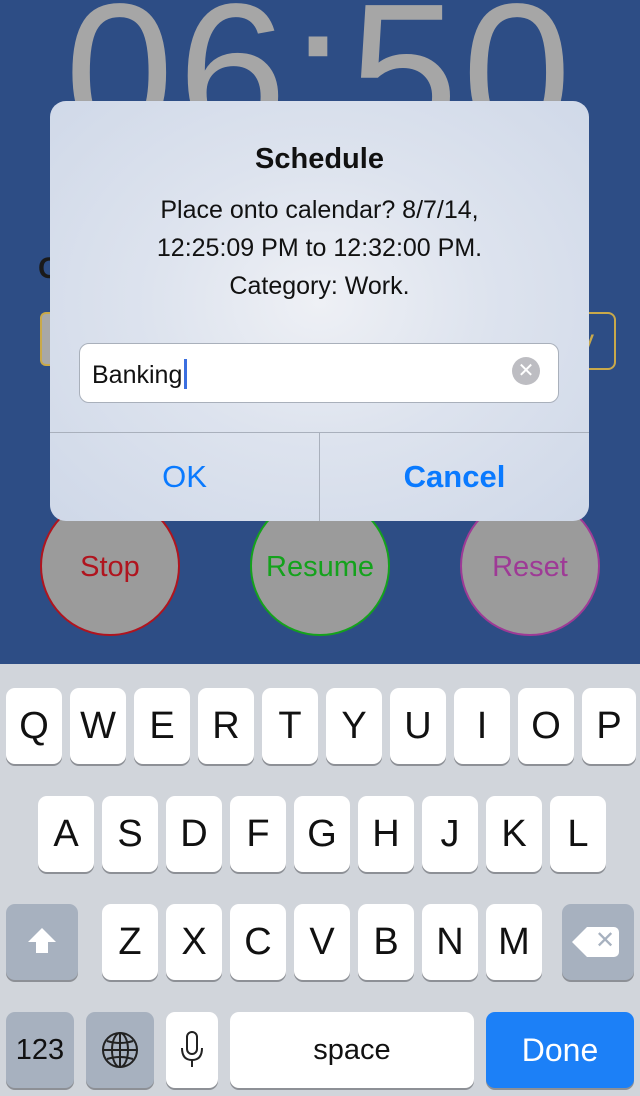 The width and height of the screenshot is (640, 1096). What do you see at coordinates (130, 942) in the screenshot?
I see `key-z: Z` at bounding box center [130, 942].